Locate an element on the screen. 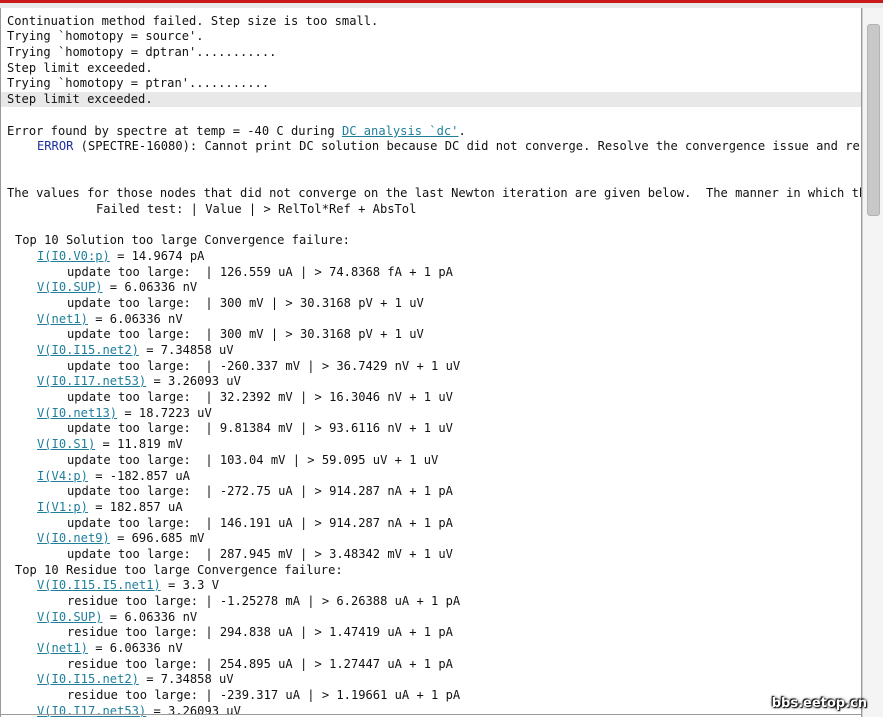  solution-node-row: V(net1) = 6.06336 nV is located at coordinates (110, 319).